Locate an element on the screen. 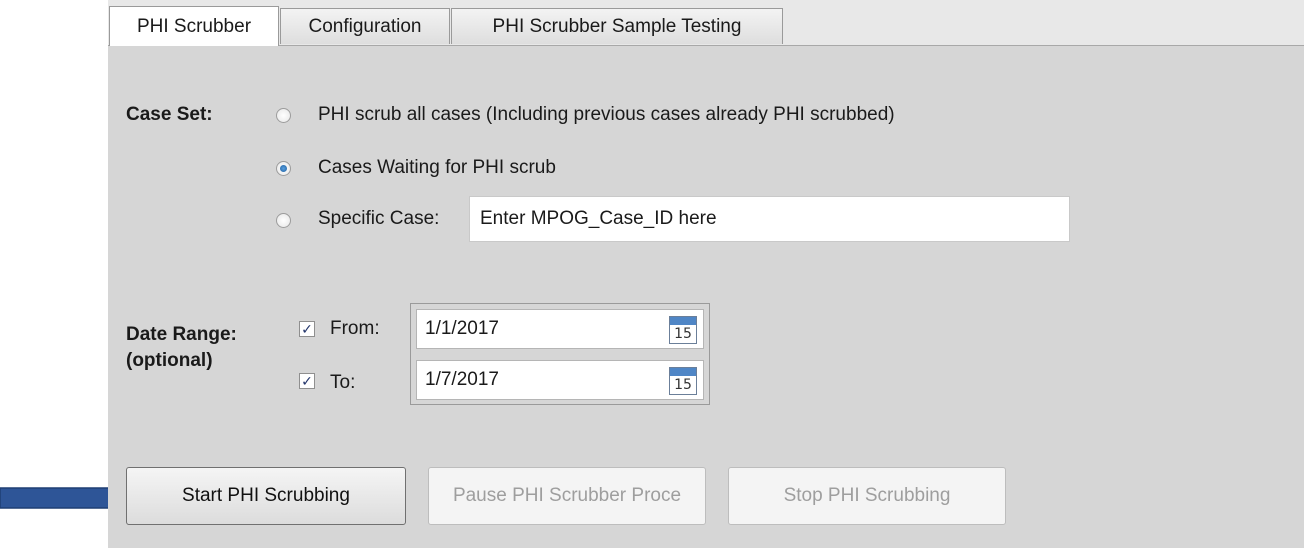 The width and height of the screenshot is (1304, 548). date-range-label: Date Range: is located at coordinates (181, 334).